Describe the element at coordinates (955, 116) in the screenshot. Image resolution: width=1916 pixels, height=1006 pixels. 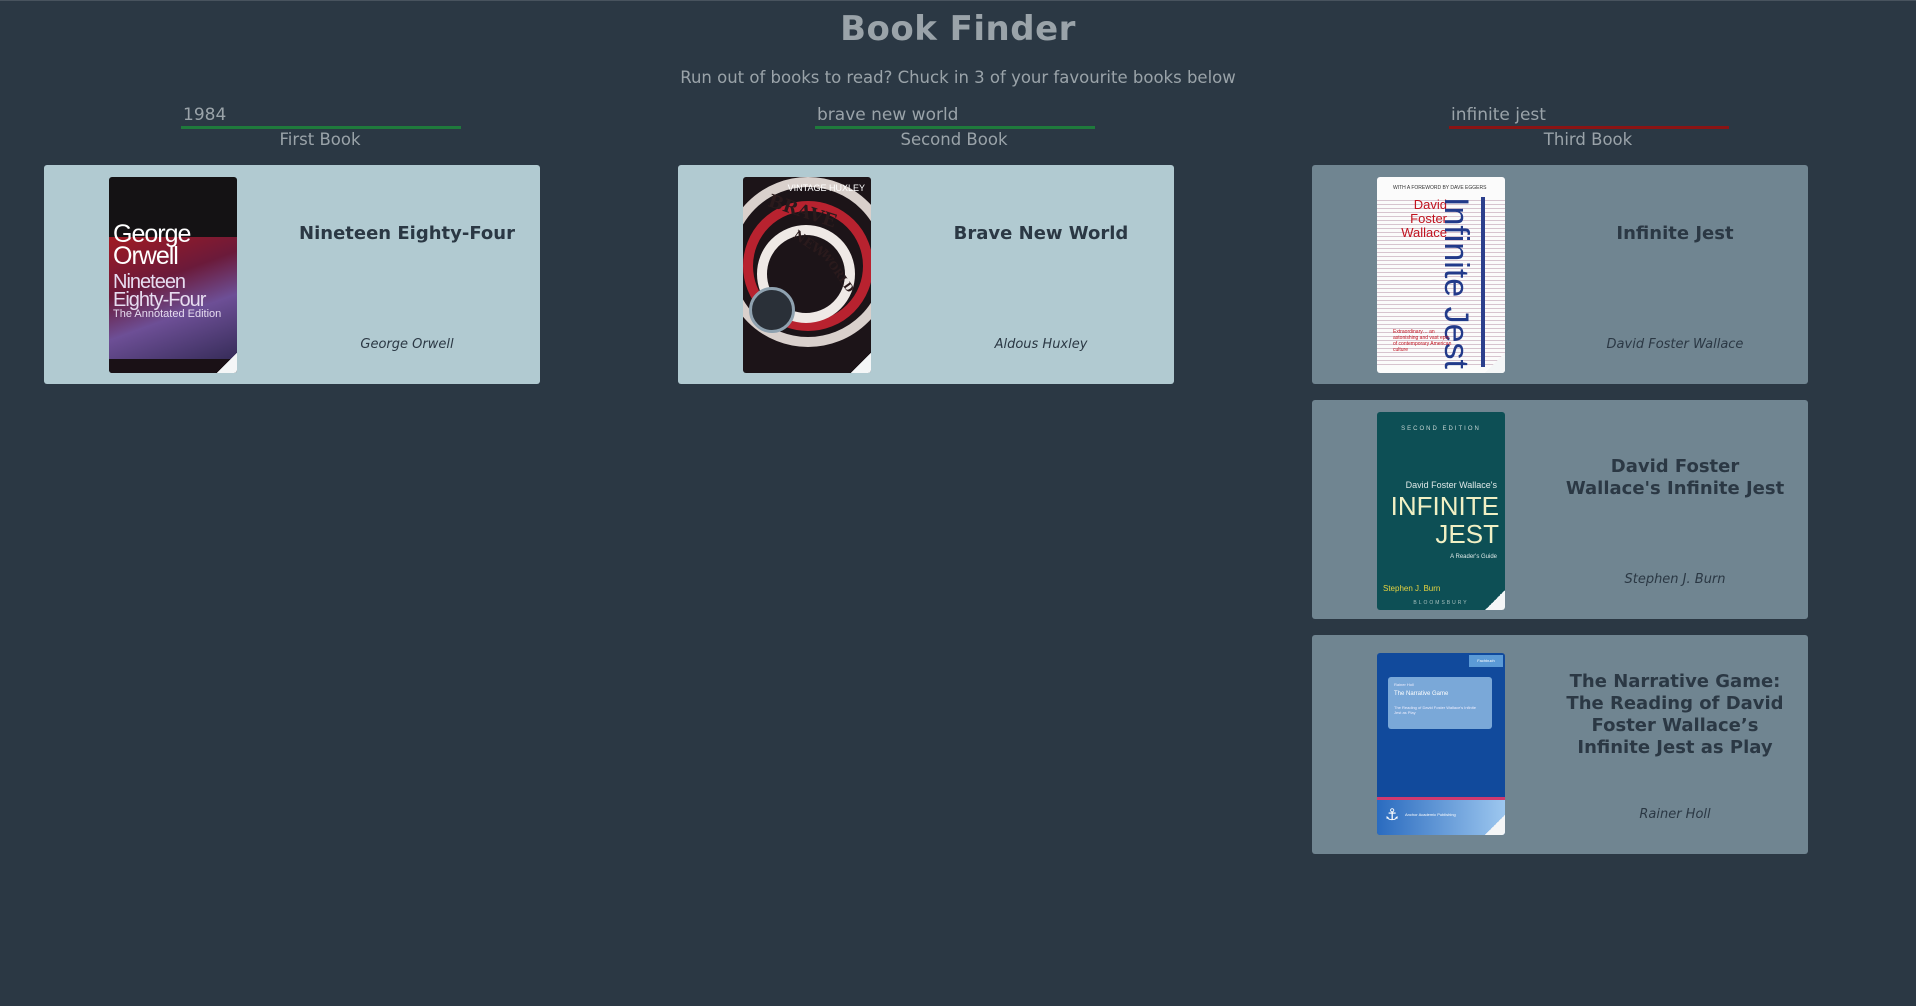
I see `second-book-input` at that location.